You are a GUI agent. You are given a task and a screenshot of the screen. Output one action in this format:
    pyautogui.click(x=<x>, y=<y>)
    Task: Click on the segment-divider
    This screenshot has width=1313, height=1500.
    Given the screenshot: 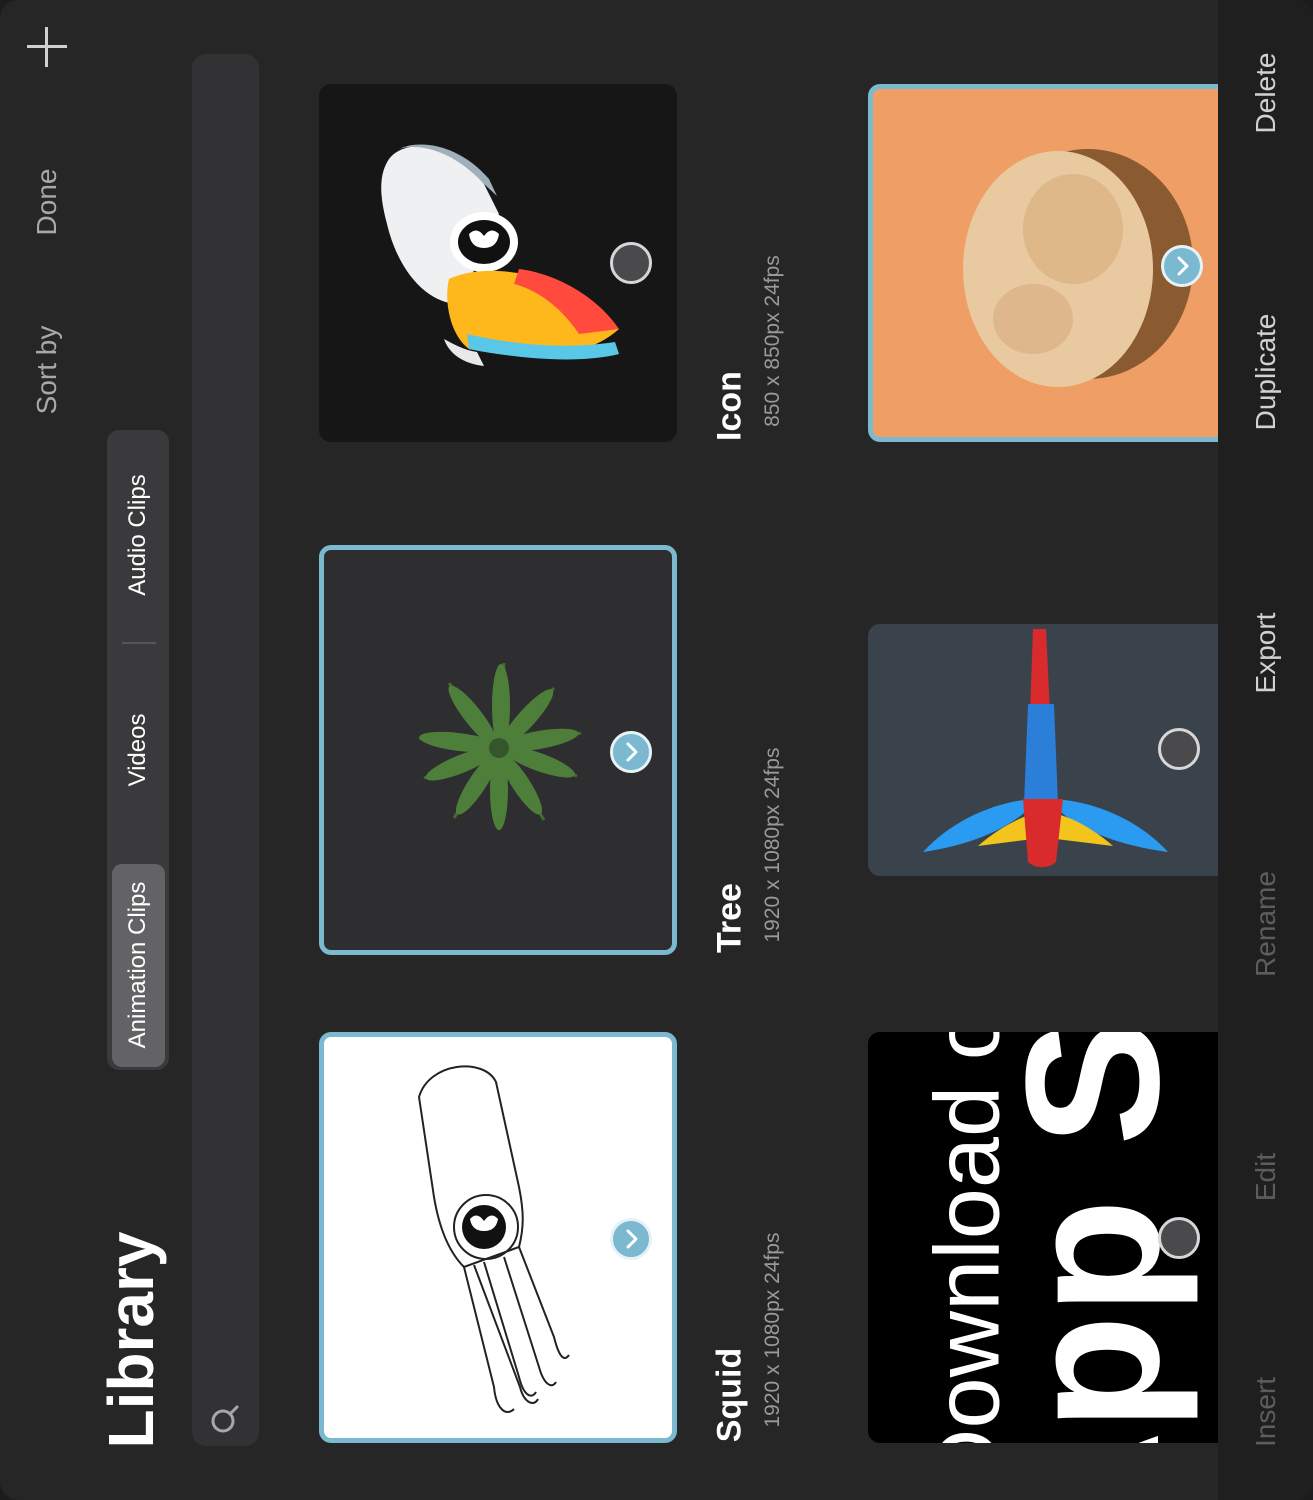 What is the action you would take?
    pyautogui.click(x=139, y=643)
    